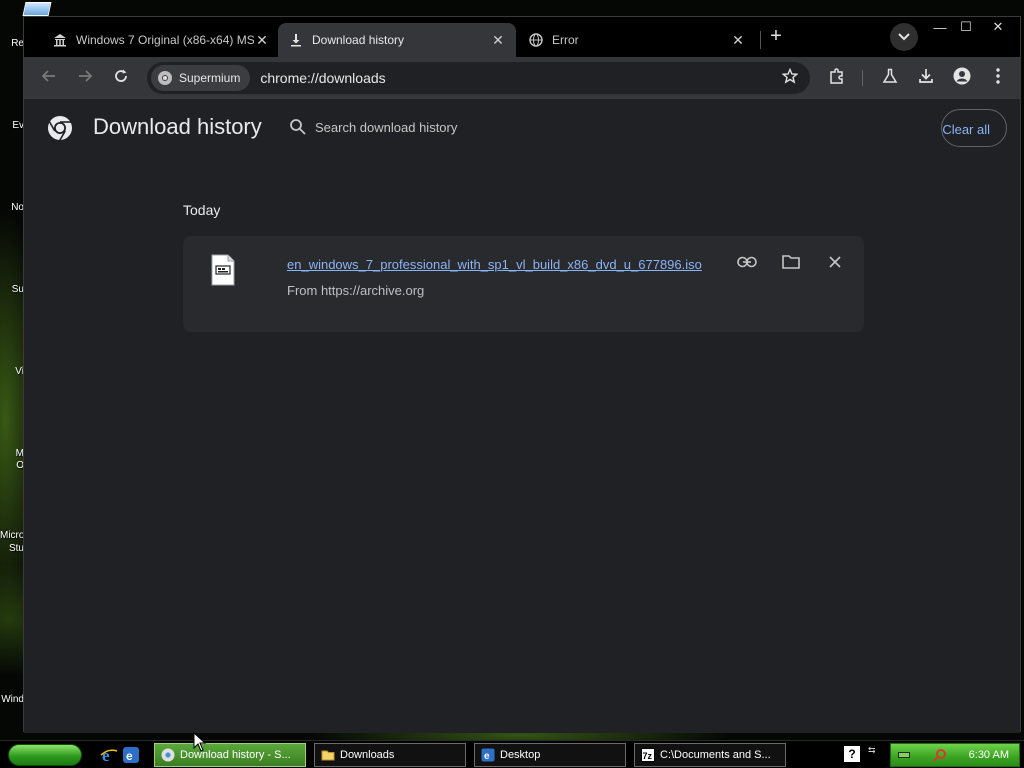  What do you see at coordinates (862, 78) in the screenshot?
I see `toolbar-divider` at bounding box center [862, 78].